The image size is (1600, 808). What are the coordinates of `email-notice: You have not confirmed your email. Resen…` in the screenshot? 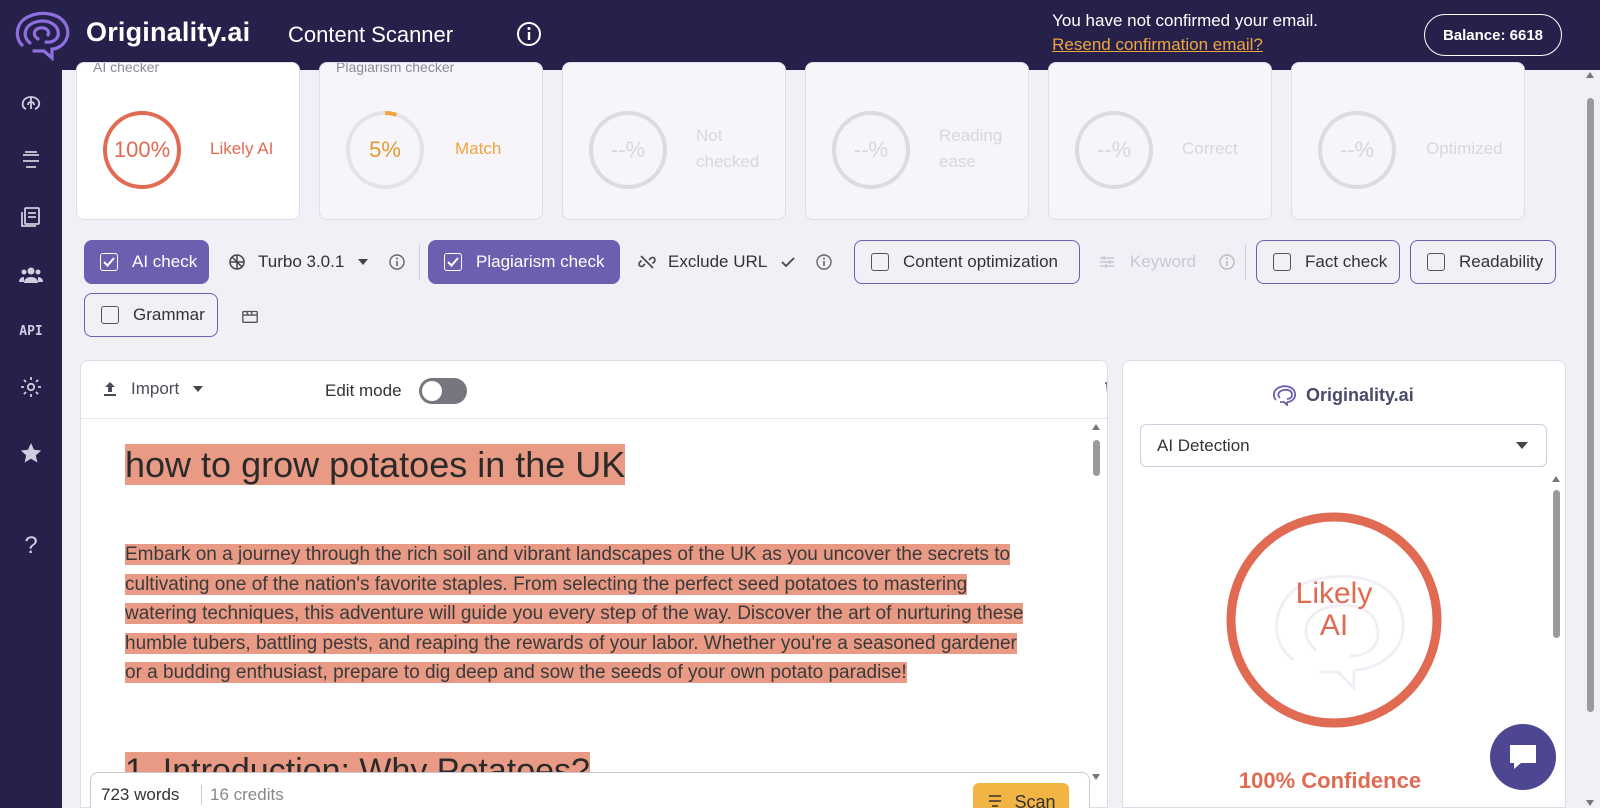 It's located at (1185, 33).